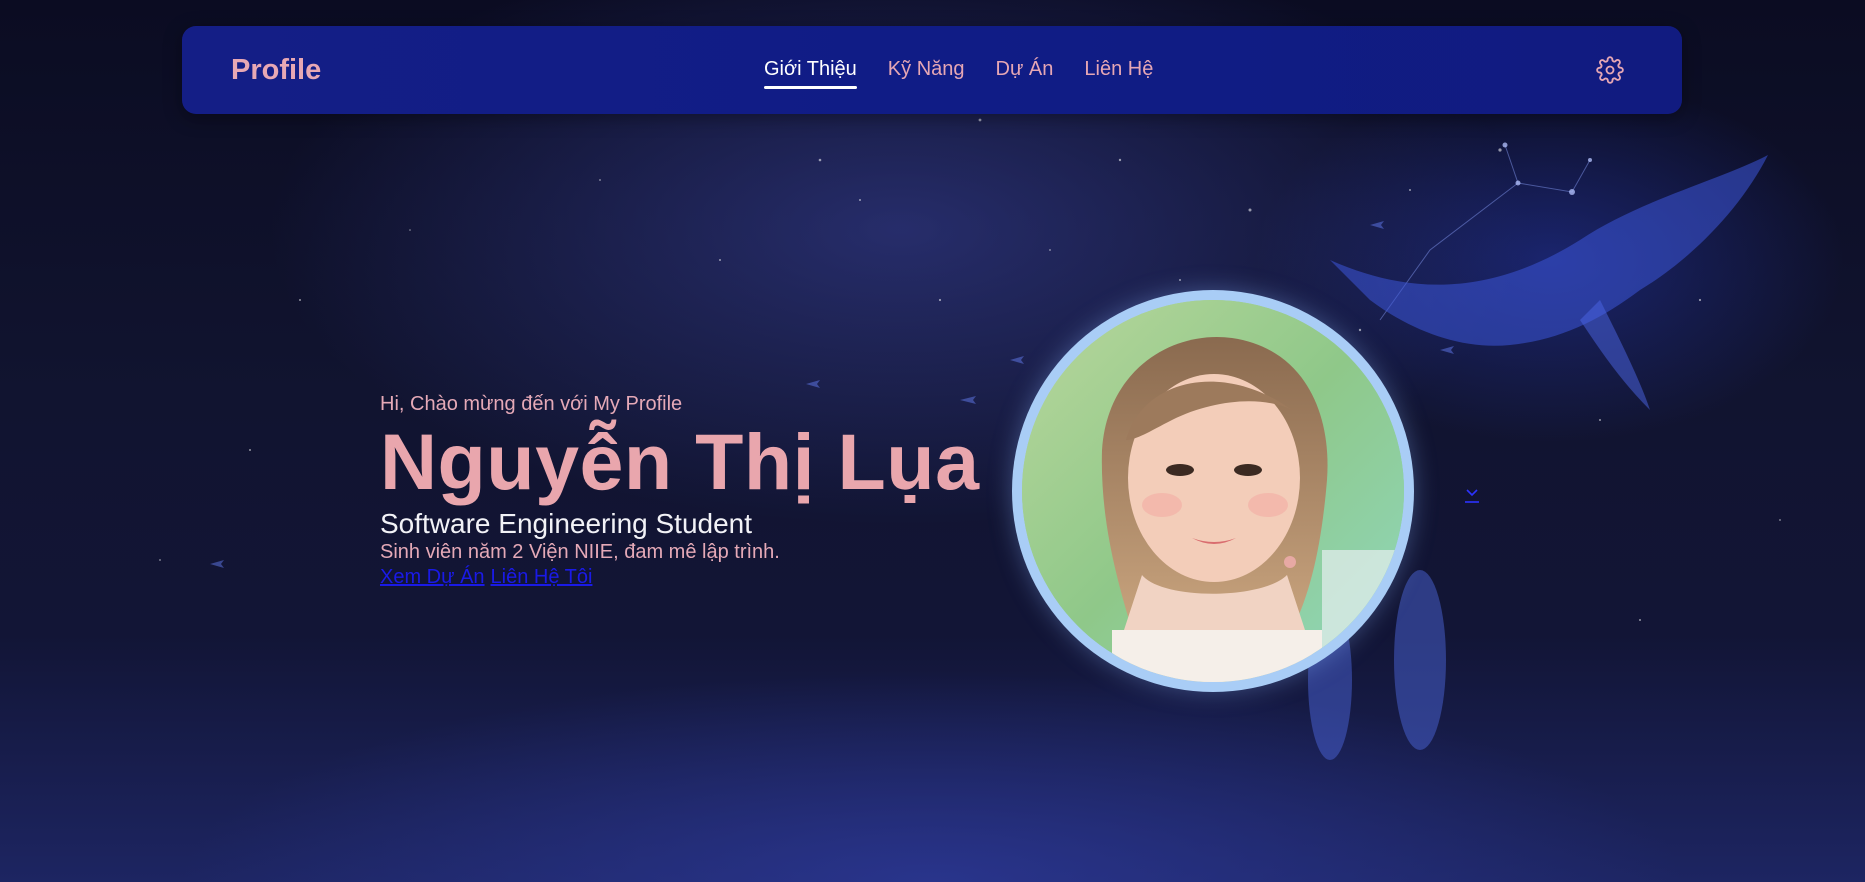 This screenshot has width=1865, height=882. What do you see at coordinates (566, 523) in the screenshot?
I see `hero-role: Software Engineering Student` at bounding box center [566, 523].